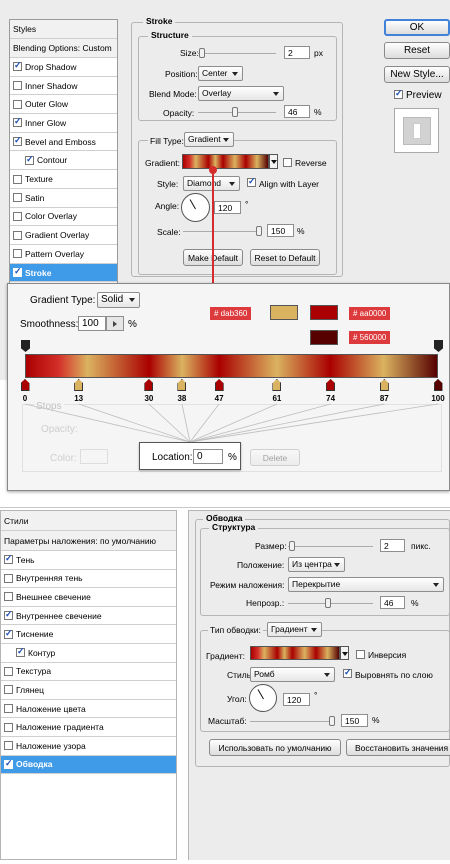 The height and width of the screenshot is (864, 450). I want to click on stop-leader-lines, so click(231, 423).